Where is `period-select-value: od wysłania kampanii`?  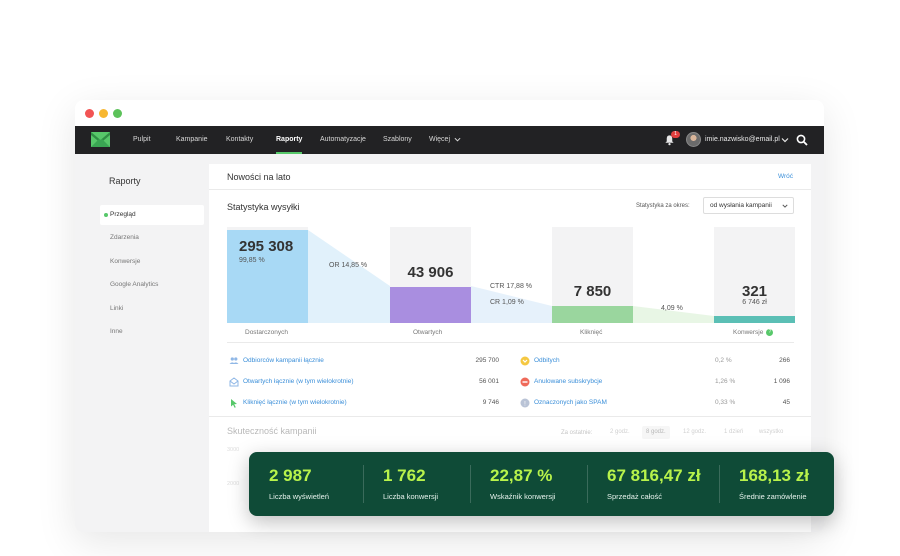 period-select-value: od wysłania kampanii is located at coordinates (741, 205).